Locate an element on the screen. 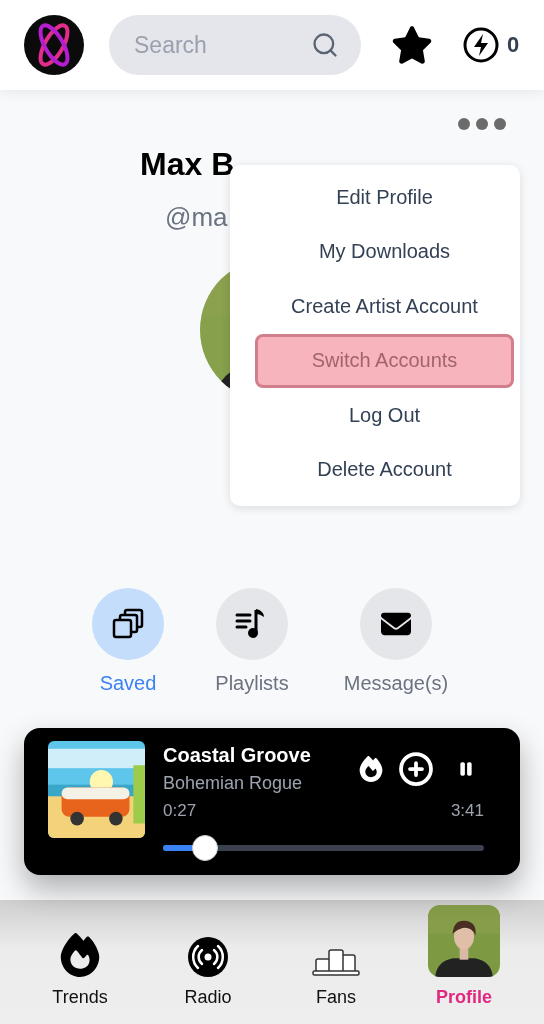  menu-item: Edit Profile is located at coordinates (384, 197).